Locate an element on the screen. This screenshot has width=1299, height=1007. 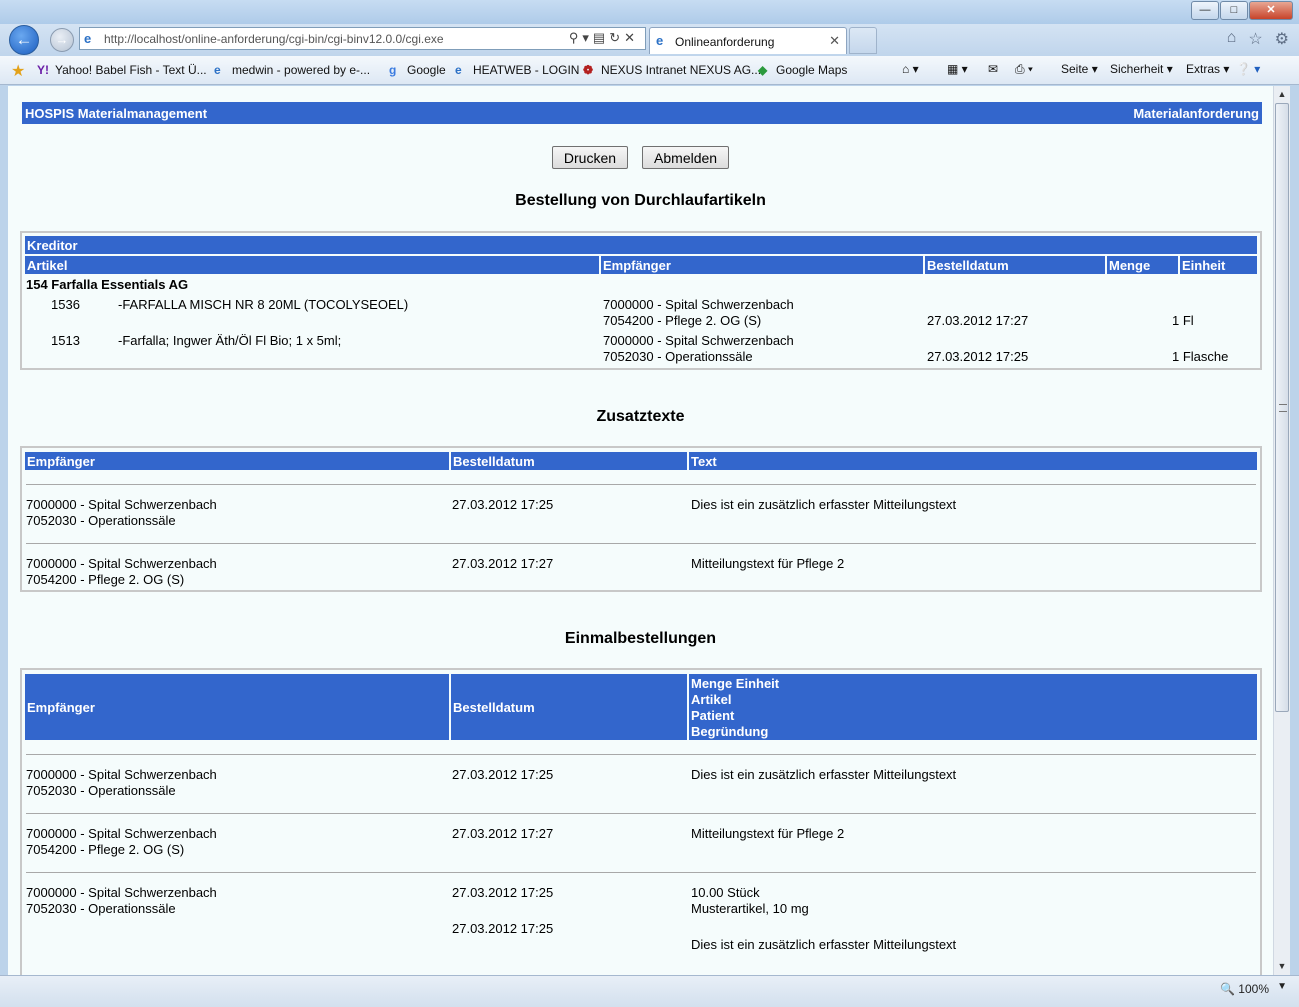
home-icon: ⌂ is located at coordinates (1232, 39).